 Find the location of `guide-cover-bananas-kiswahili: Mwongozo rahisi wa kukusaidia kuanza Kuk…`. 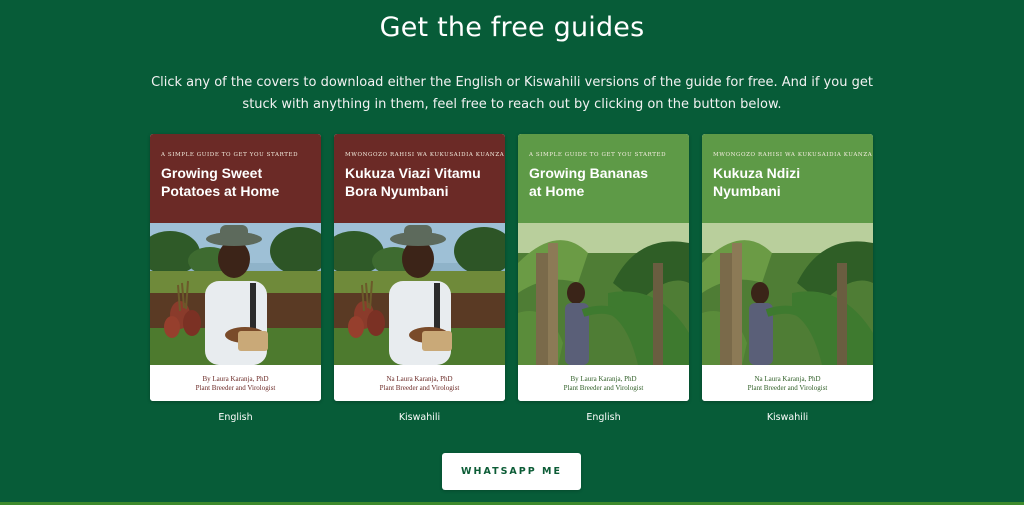

guide-cover-bananas-kiswahili: Mwongozo rahisi wa kukusaidia kuanza Kuk… is located at coordinates (787, 267).